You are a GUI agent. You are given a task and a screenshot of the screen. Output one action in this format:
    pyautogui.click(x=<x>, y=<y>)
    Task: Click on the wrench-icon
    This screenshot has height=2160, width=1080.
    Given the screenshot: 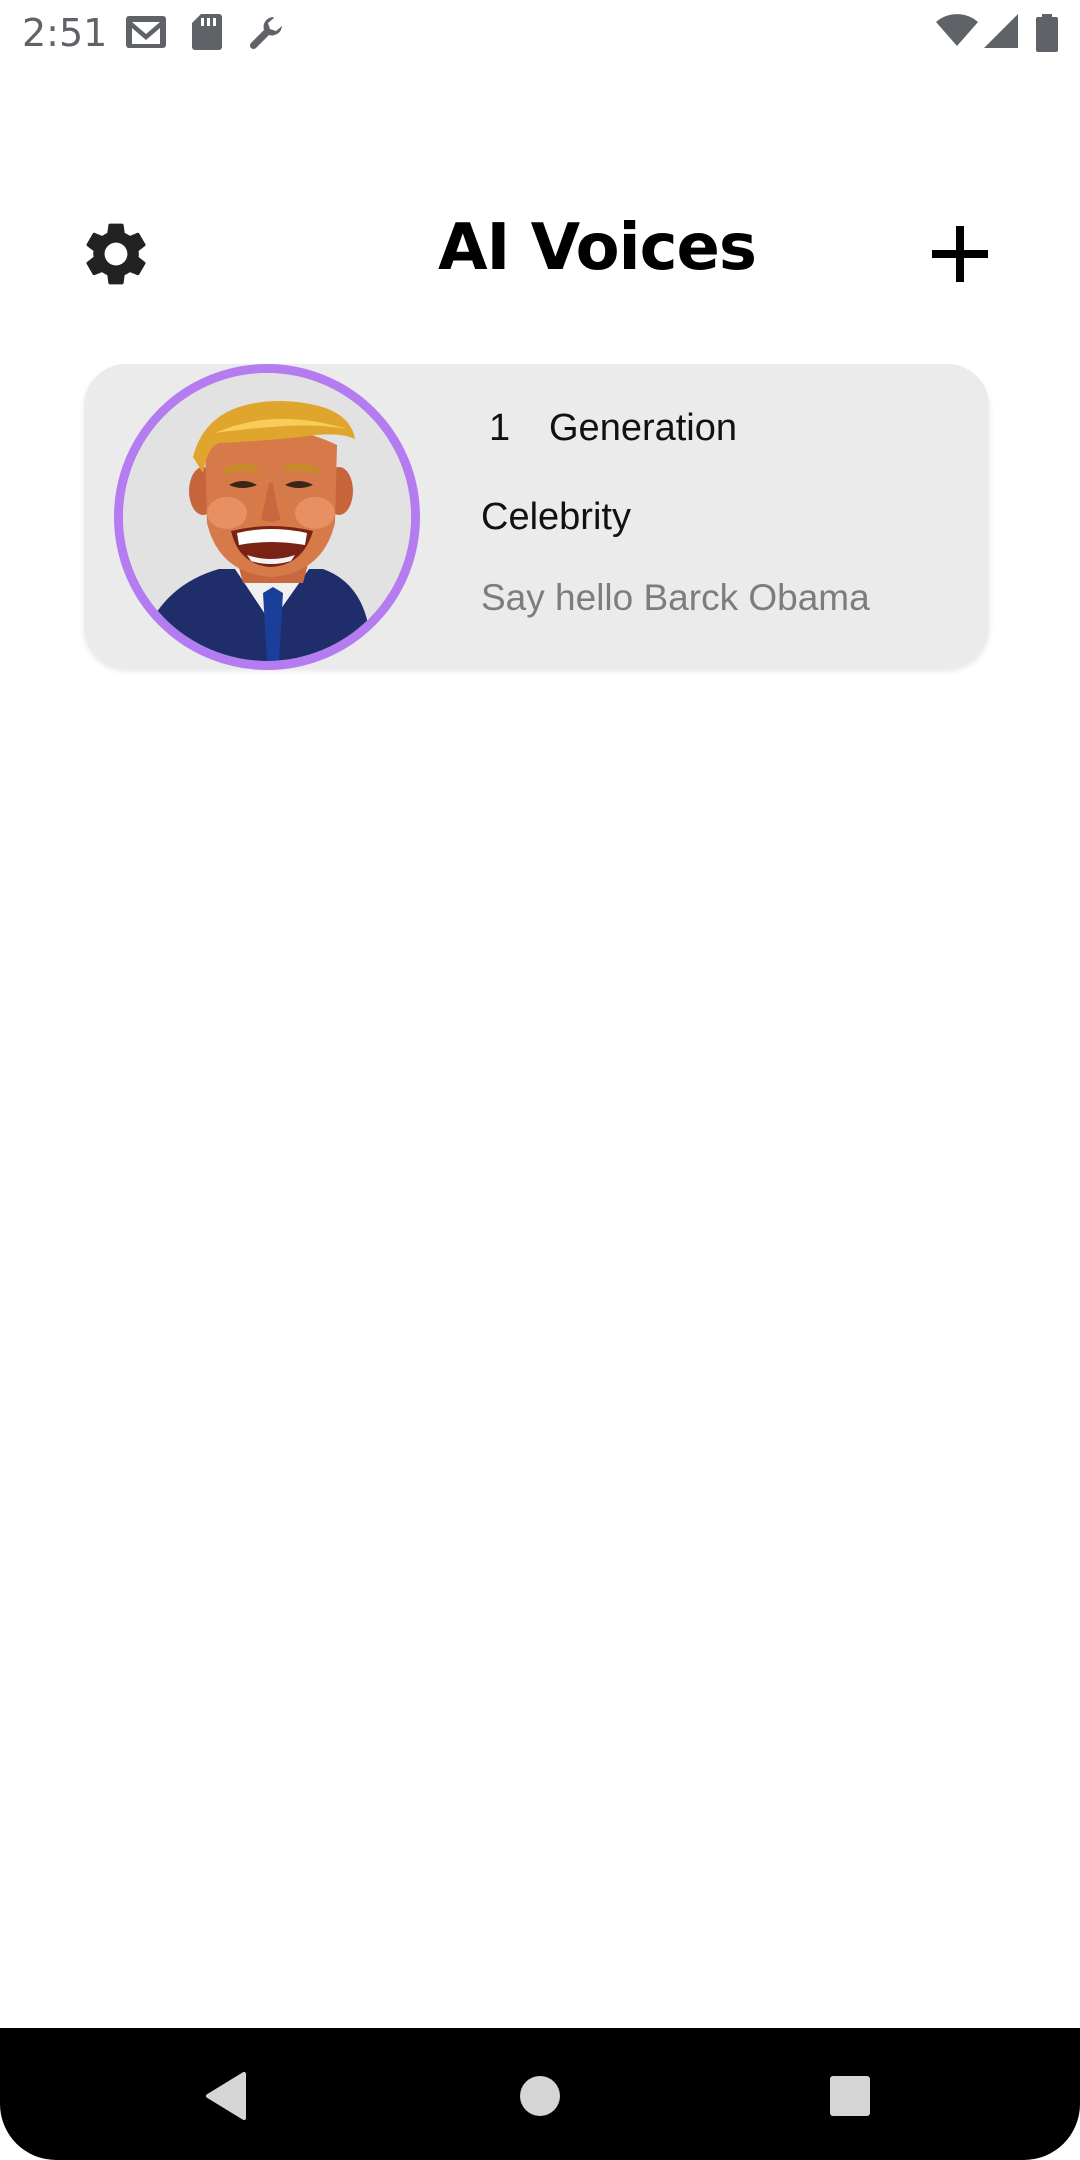 What is the action you would take?
    pyautogui.click(x=268, y=36)
    